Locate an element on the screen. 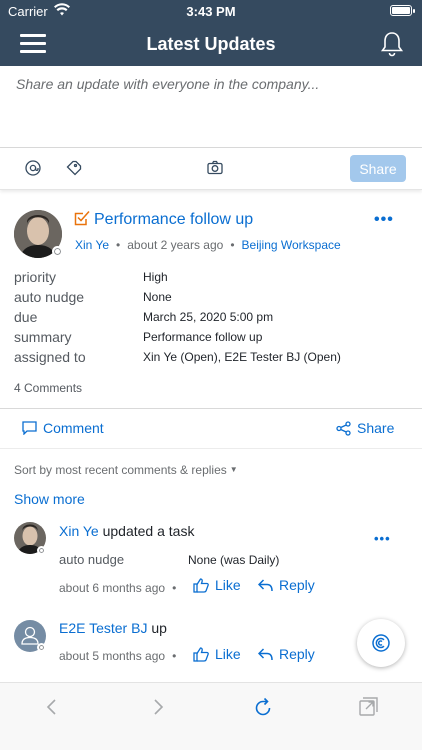 This screenshot has width=422, height=750. post-time: about 2 years ago is located at coordinates (175, 245).